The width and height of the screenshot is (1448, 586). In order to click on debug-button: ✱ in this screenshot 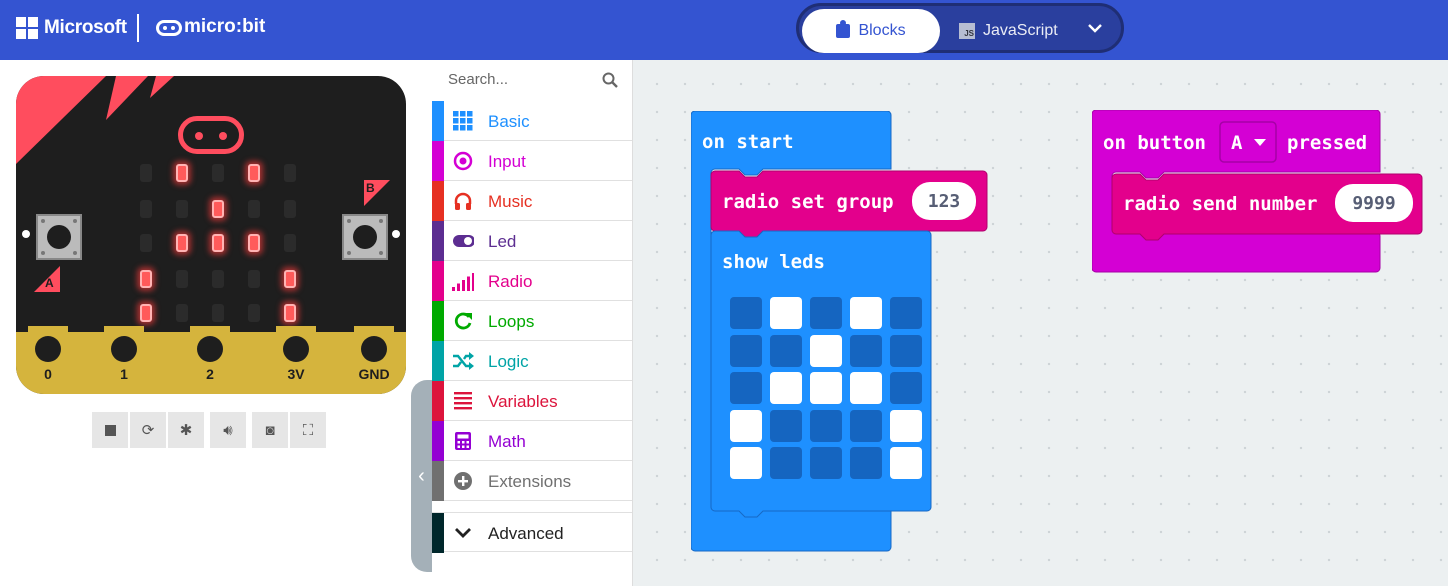, I will do `click(186, 430)`.